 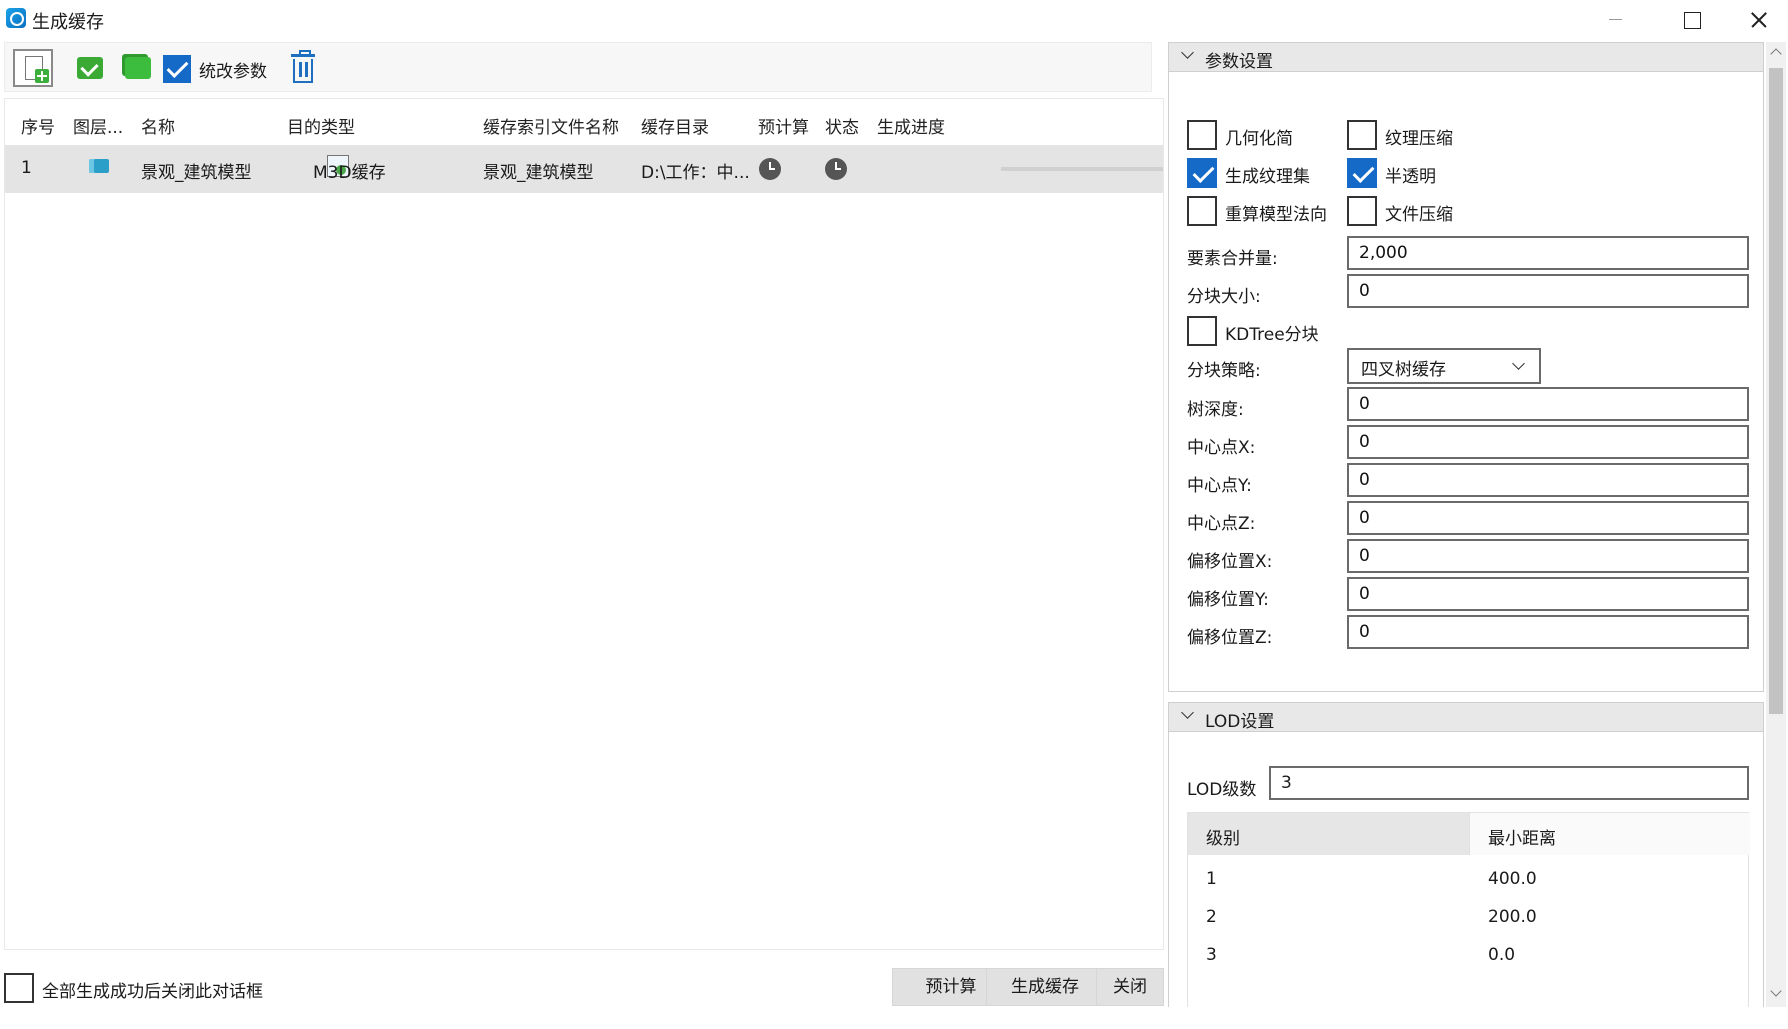 I want to click on lod-row-distance: 400.0, so click(x=1512, y=879).